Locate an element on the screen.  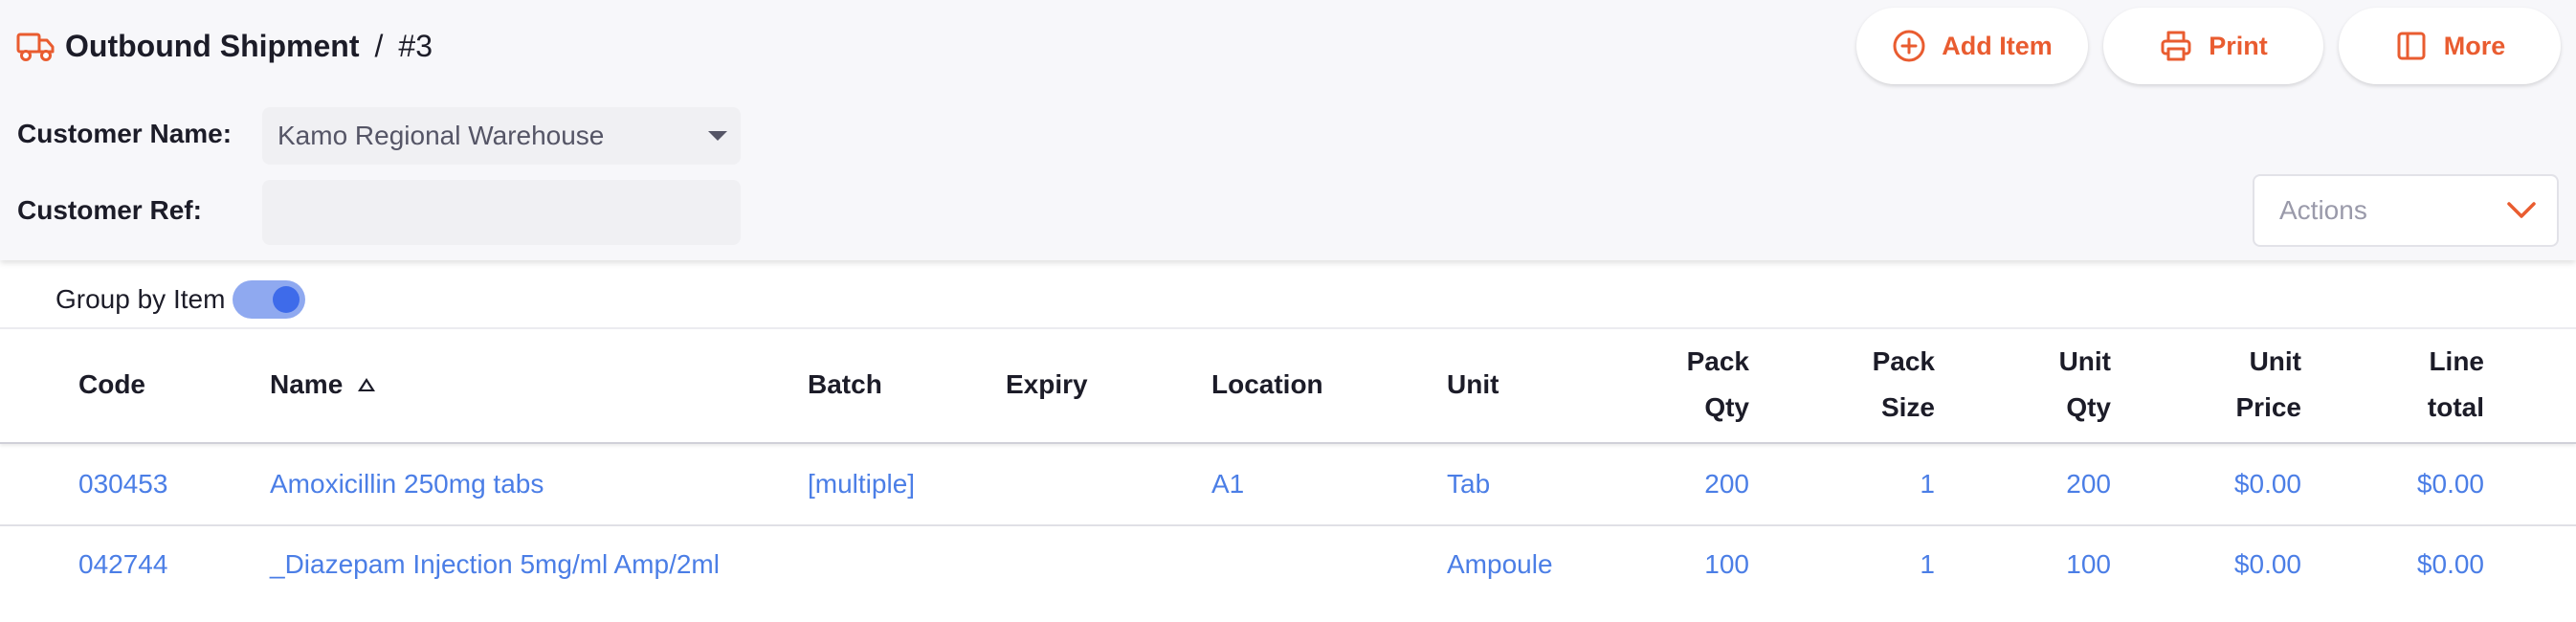
column-header-location: Location is located at coordinates (1267, 385).